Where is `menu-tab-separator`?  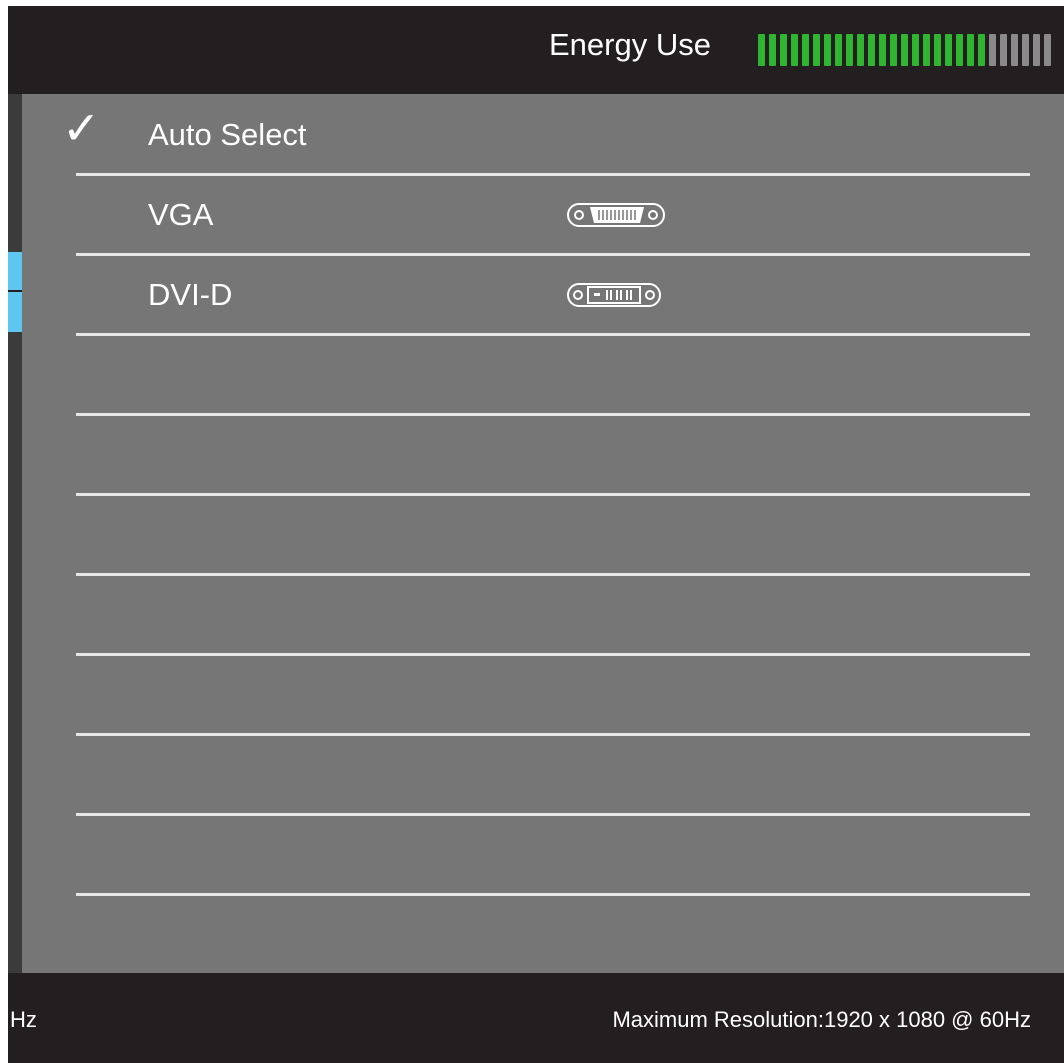 menu-tab-separator is located at coordinates (15, 291).